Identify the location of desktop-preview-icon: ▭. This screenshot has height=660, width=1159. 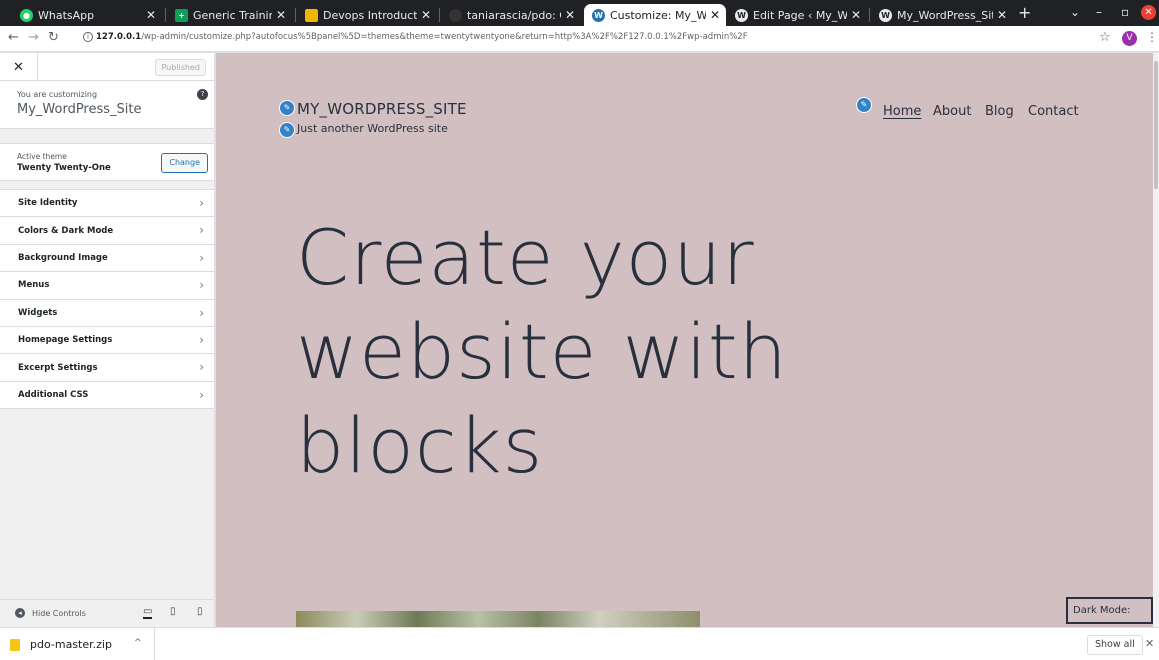
(148, 612).